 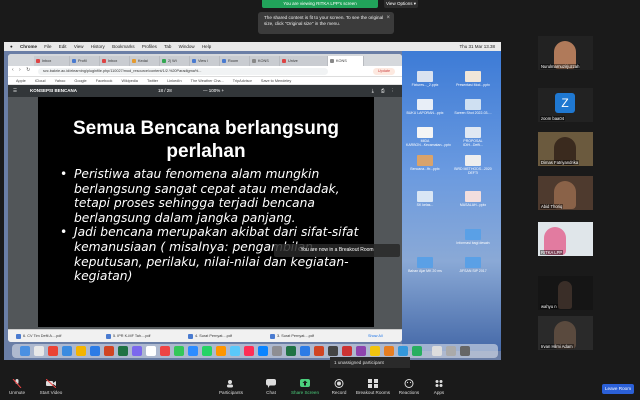 I want to click on menu-item: Edit, so click(x=63, y=46).